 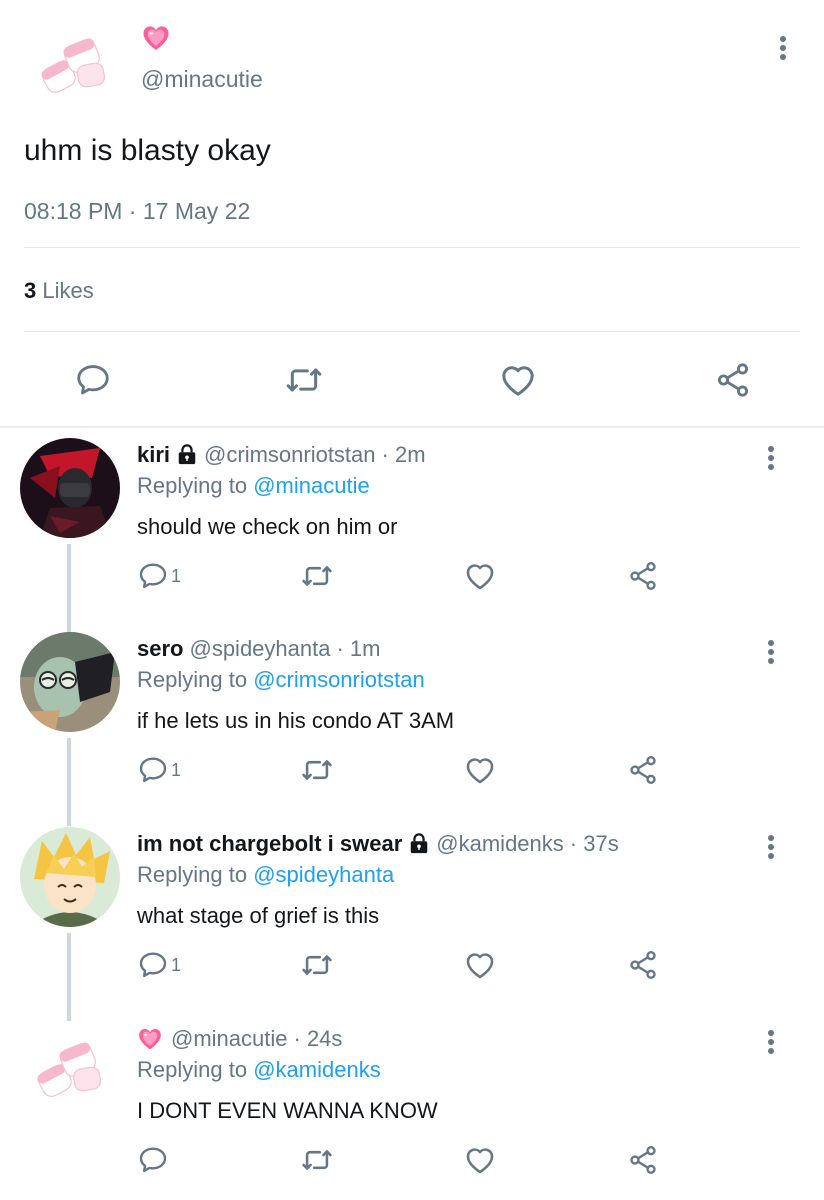 I want to click on reply-time: · 37s, so click(x=594, y=843).